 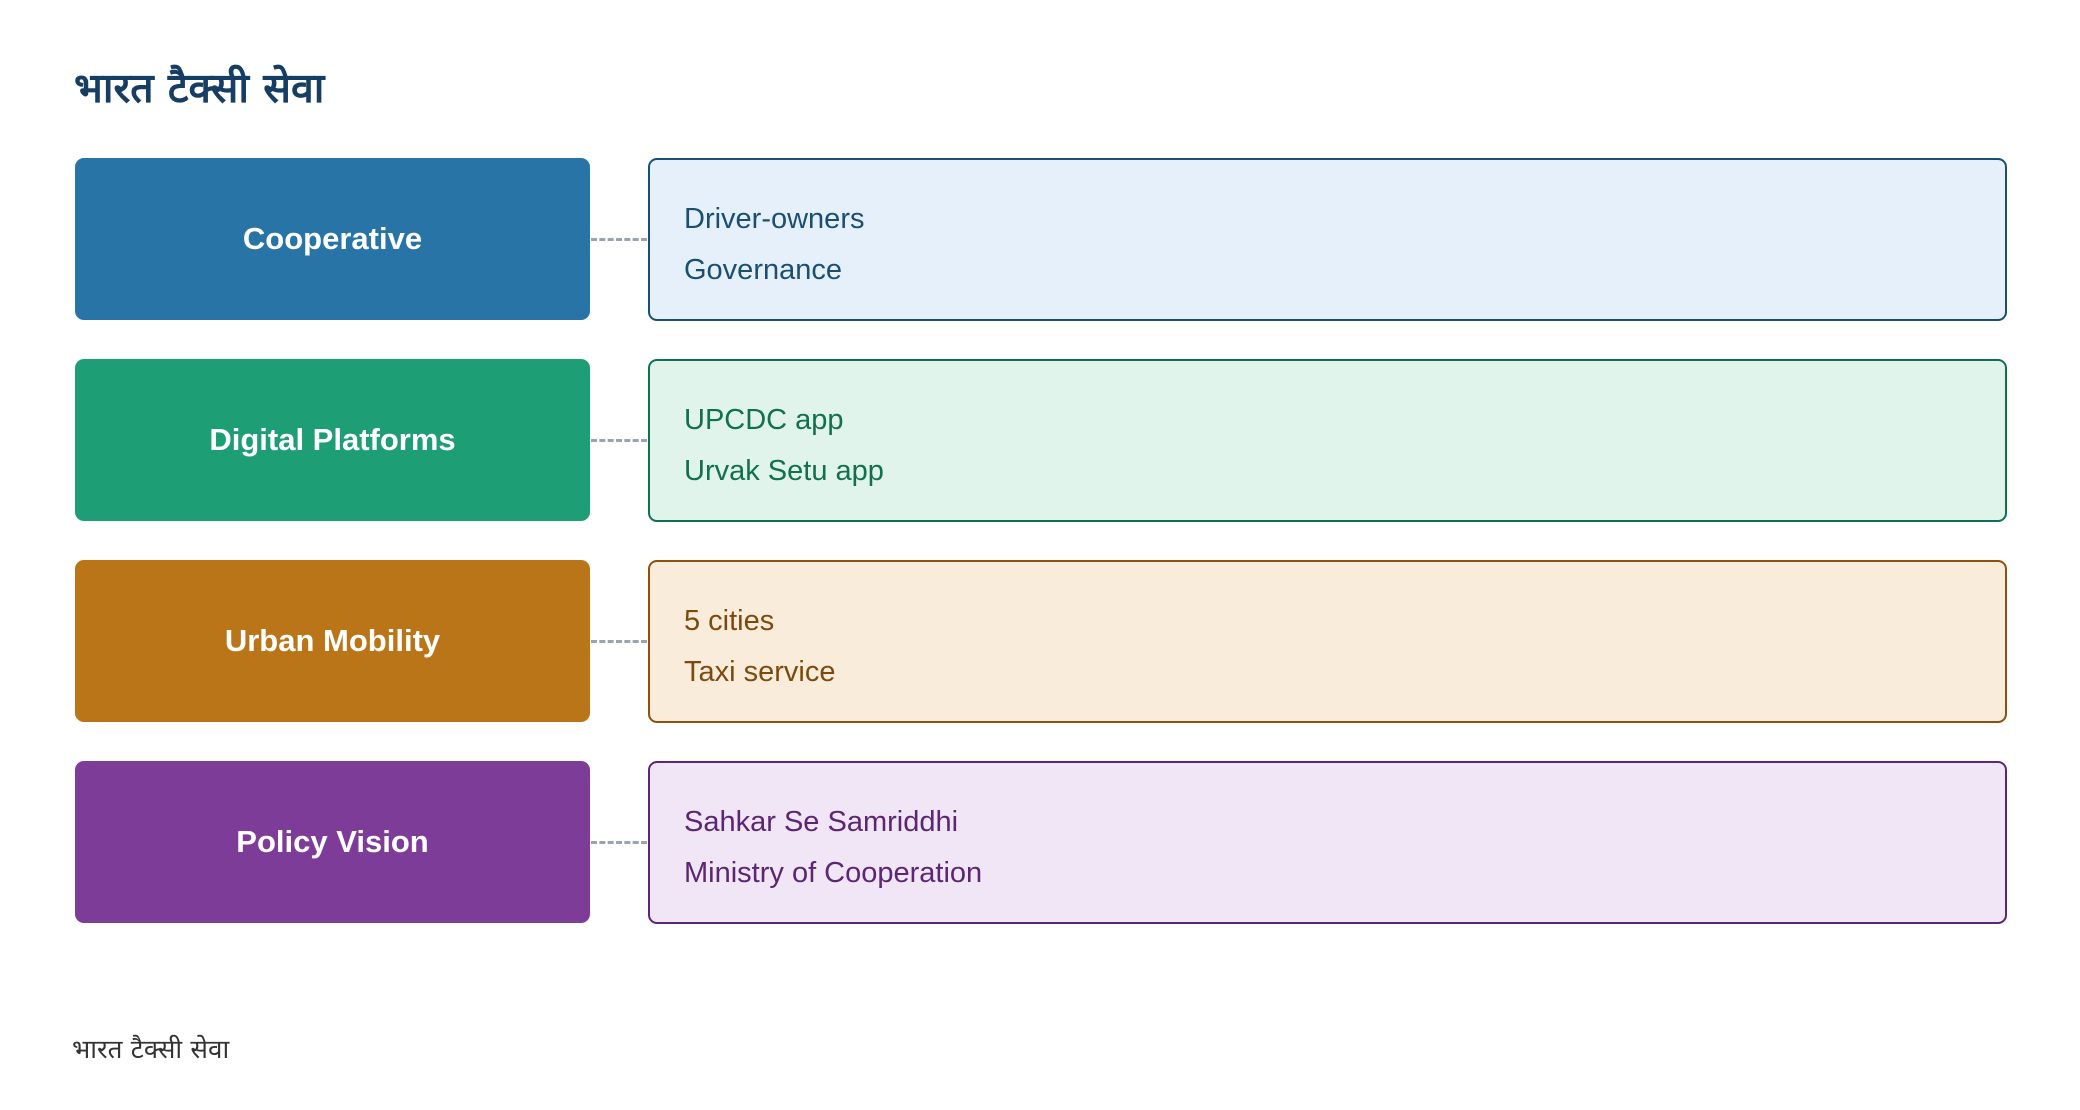 What do you see at coordinates (1327, 239) in the screenshot?
I see `detail-box: Driver-owners Governance` at bounding box center [1327, 239].